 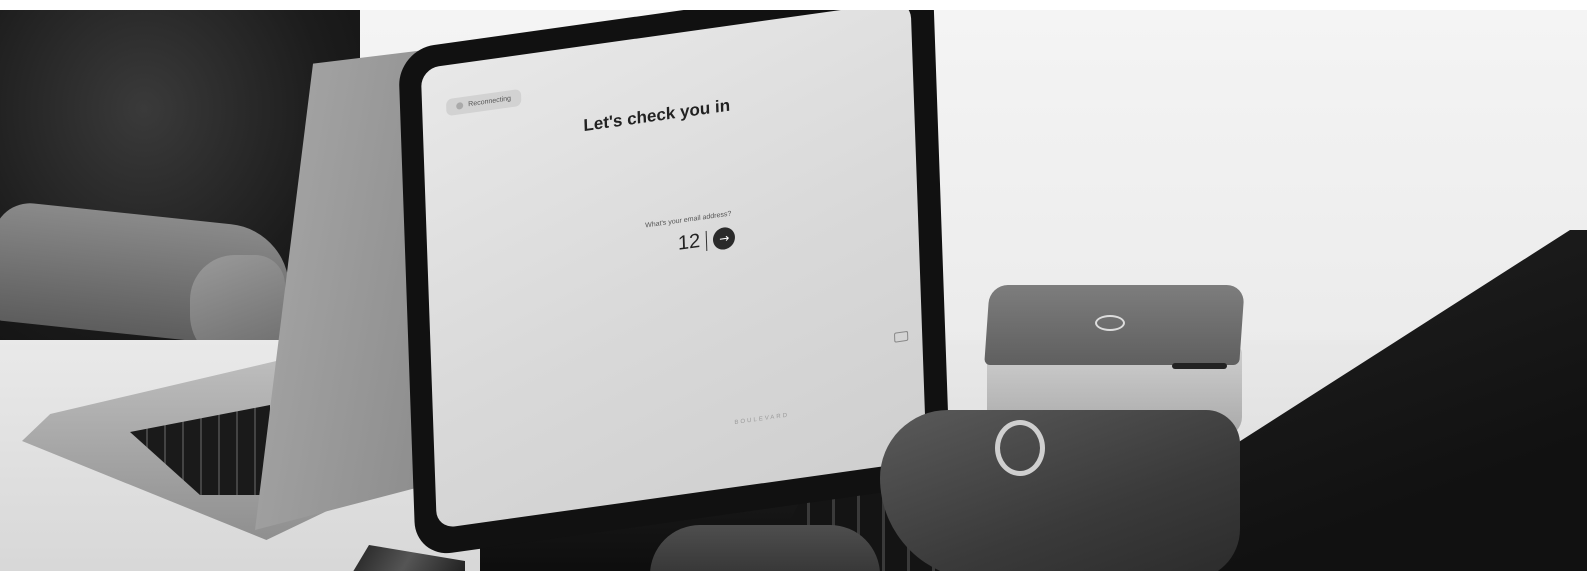 I want to click on printer-slot, so click(x=1199, y=366).